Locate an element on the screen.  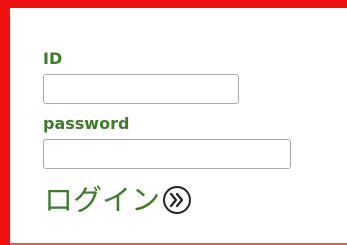
login-label: ログイン is located at coordinates (102, 200).